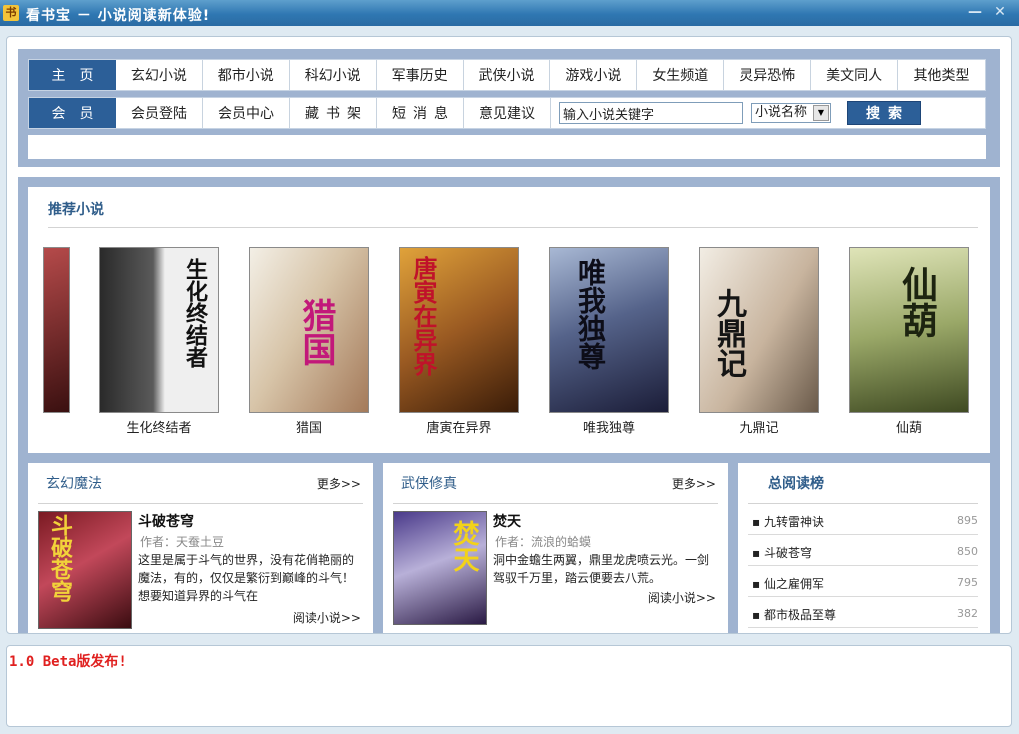  I want to click on xuanhuan-book-author: 作者：天蚕土豆, so click(182, 541).